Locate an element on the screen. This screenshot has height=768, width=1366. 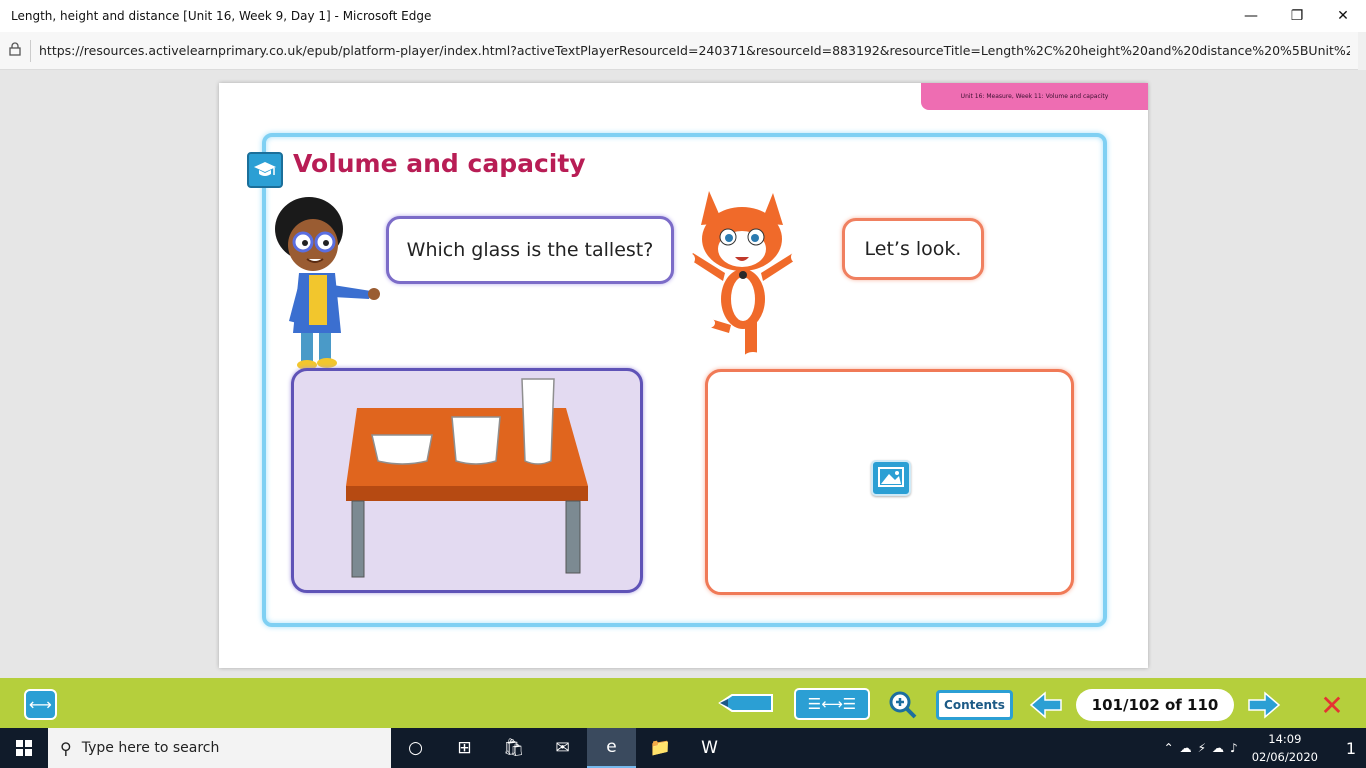
previous-page-arrow-icon is located at coordinates (1046, 705).